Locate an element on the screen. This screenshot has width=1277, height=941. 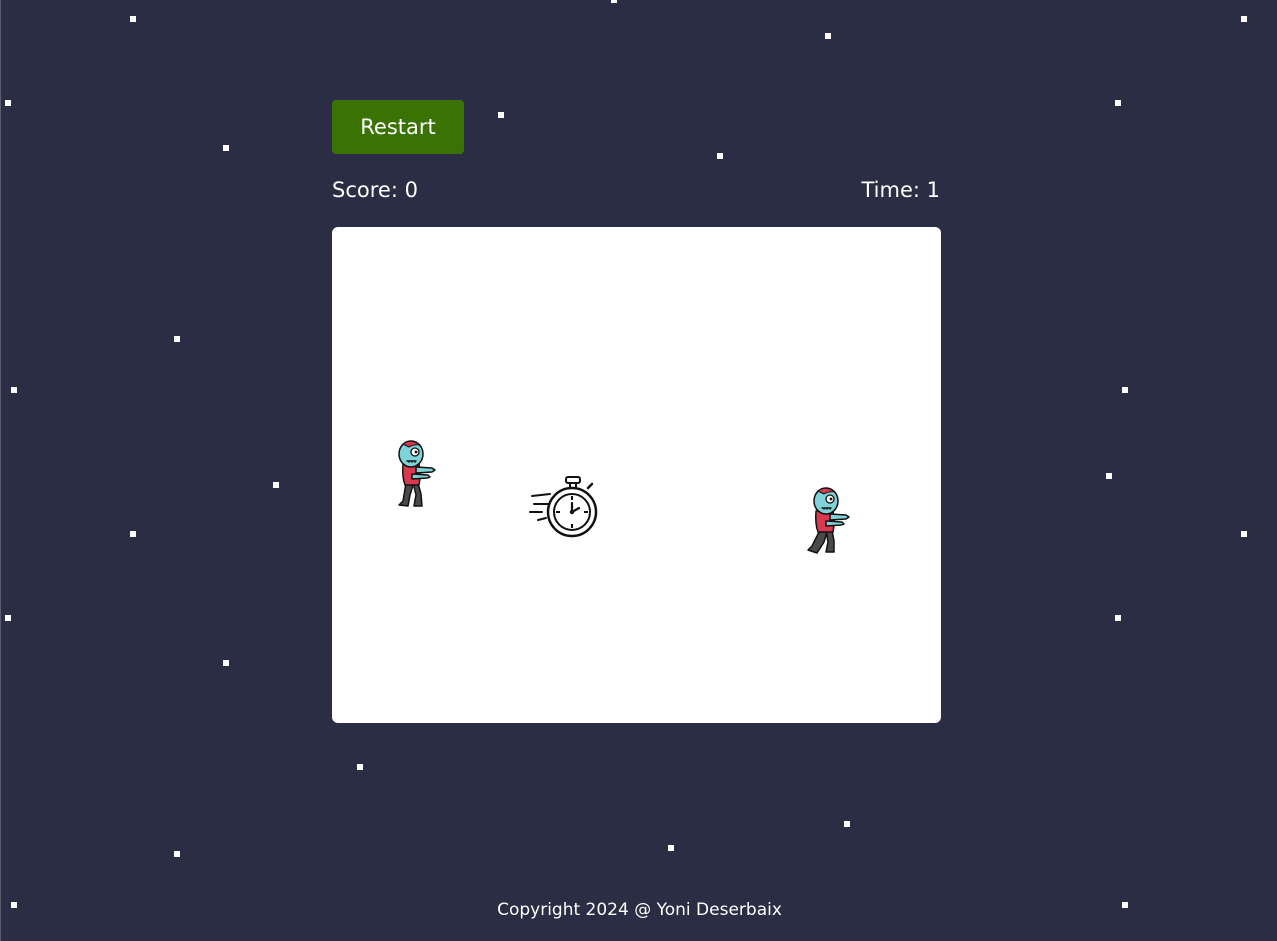
stopwatch-bonus is located at coordinates (564, 511).